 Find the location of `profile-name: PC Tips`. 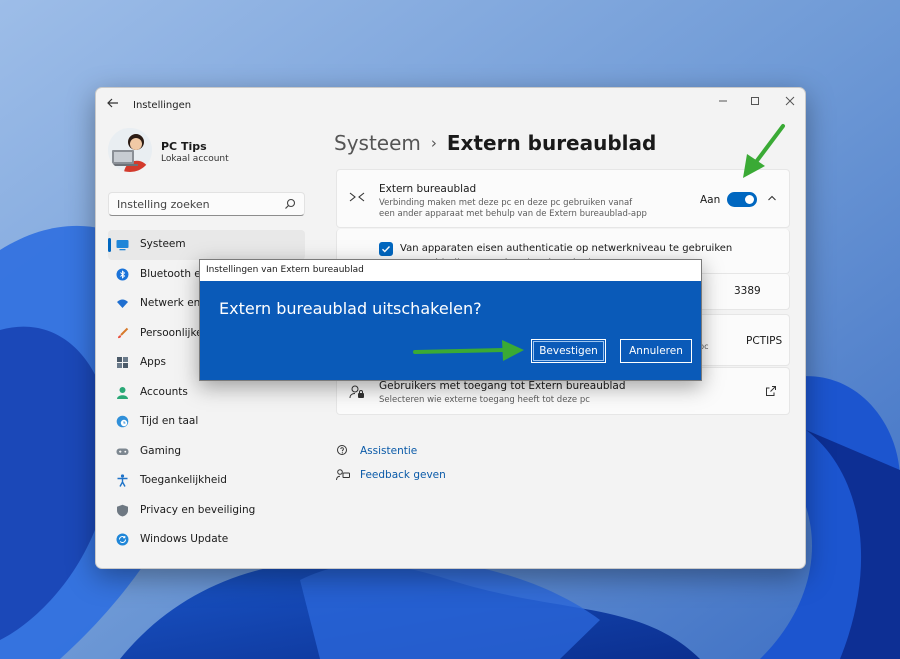

profile-name: PC Tips is located at coordinates (184, 146).